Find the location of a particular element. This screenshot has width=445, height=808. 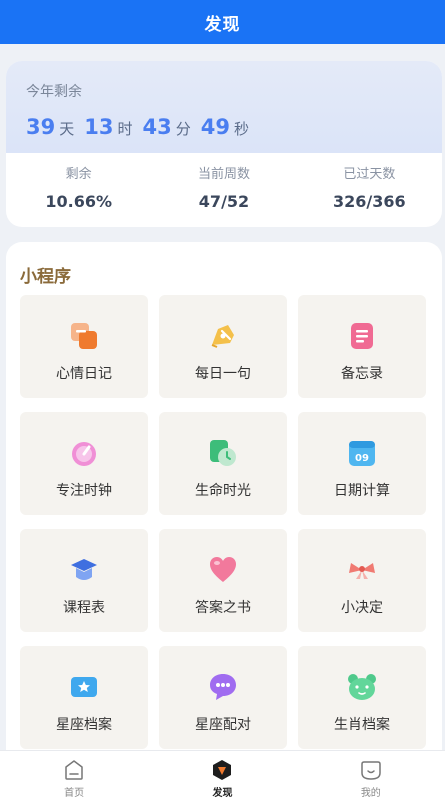

life-time-tile: 生命时光 is located at coordinates (223, 463).